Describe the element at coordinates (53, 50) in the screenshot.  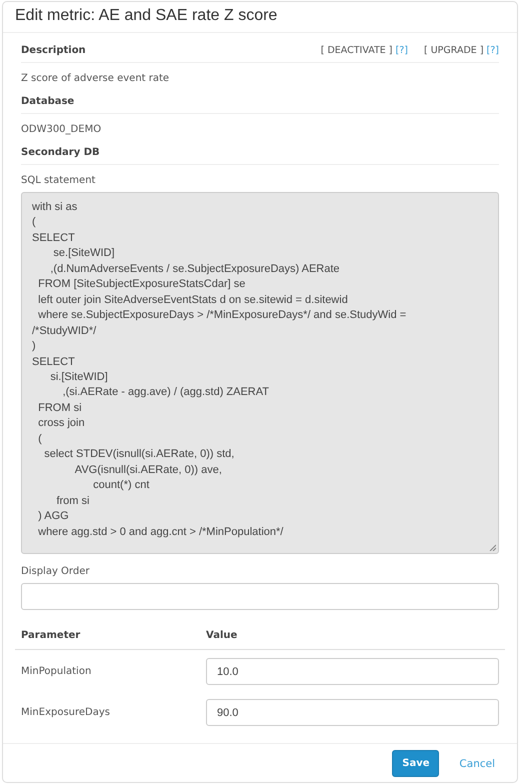
I see `description-label: Description` at that location.